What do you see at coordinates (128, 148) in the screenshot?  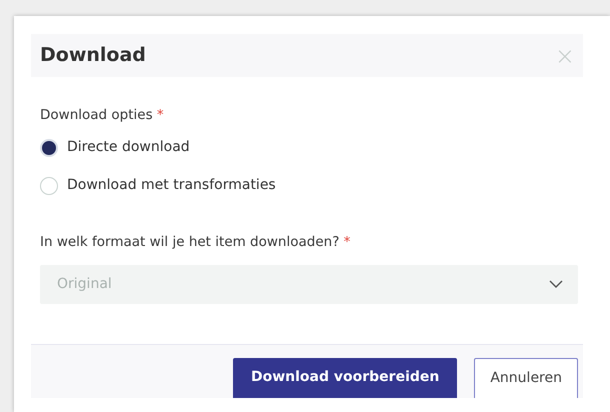 I see `radio-label: Directe download` at bounding box center [128, 148].